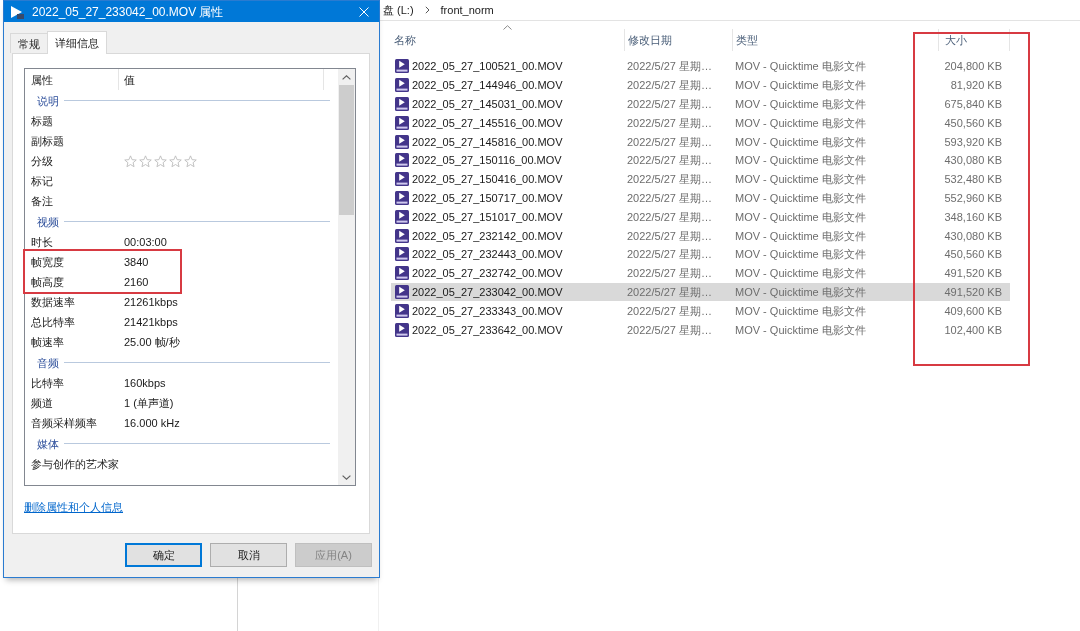  What do you see at coordinates (700, 292) in the screenshot?
I see `file-row: 2022_05_27_233042_00.MOV 2022/5/27 星期… MOV - Quicktime 电影文件 491,520 KB` at bounding box center [700, 292].